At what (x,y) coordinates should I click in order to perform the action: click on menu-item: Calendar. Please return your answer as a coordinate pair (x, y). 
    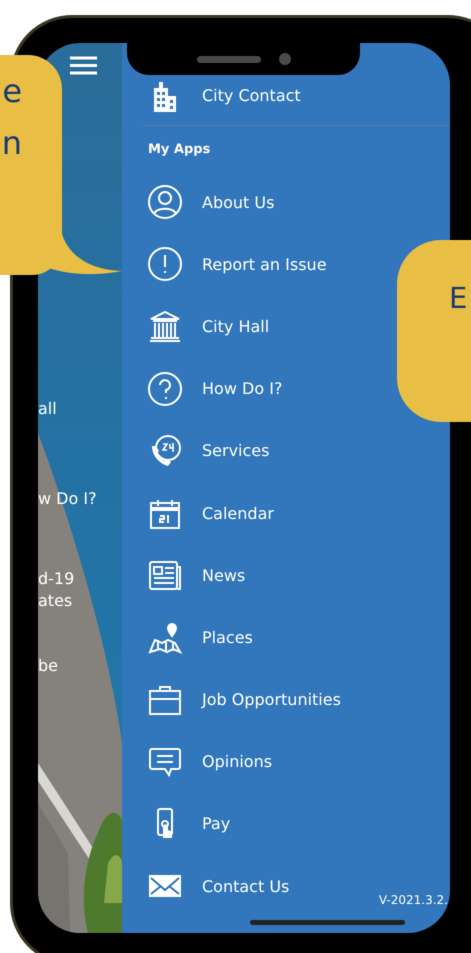
    Looking at the image, I should click on (202, 513).